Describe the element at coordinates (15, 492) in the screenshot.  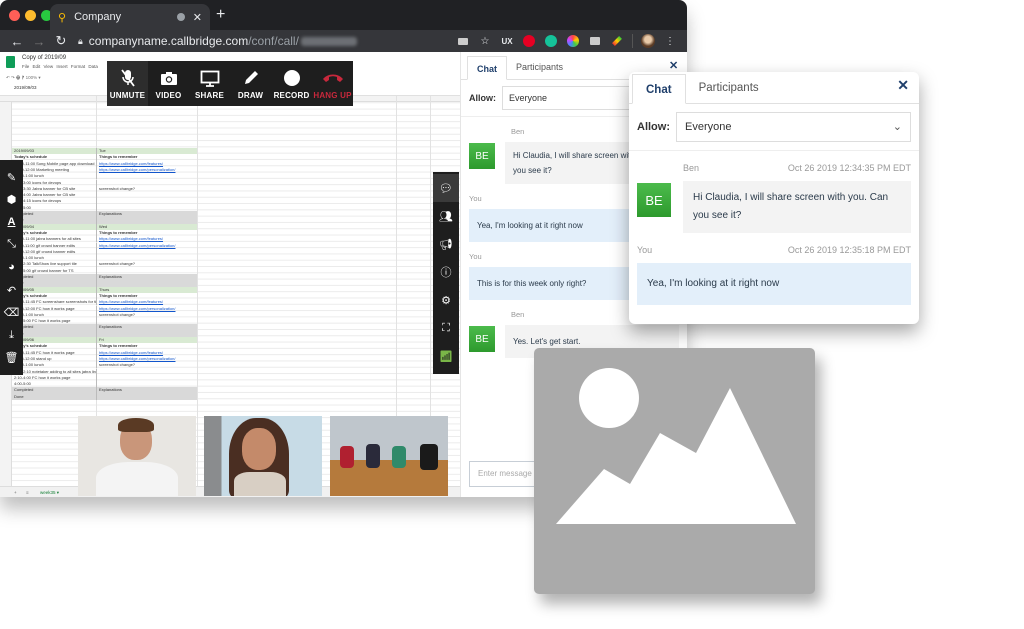
I see `add-sheet-icon: +` at that location.